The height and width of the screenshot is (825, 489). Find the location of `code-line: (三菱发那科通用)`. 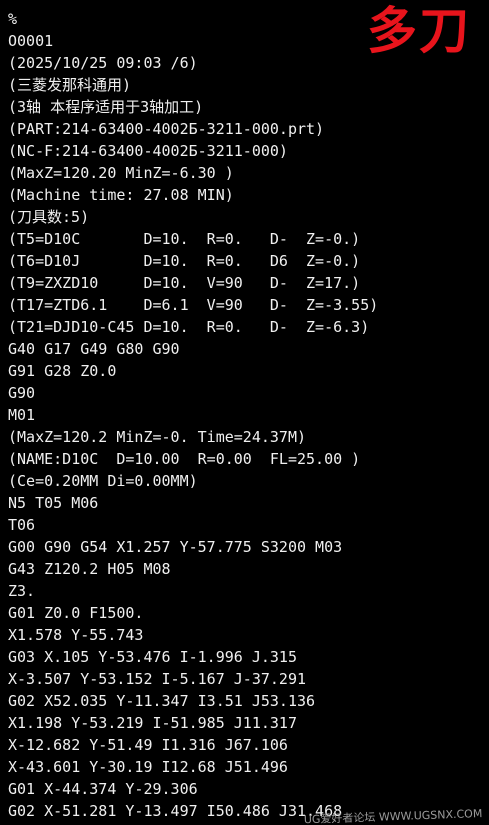

code-line: (三菱发那科通用) is located at coordinates (70, 85).